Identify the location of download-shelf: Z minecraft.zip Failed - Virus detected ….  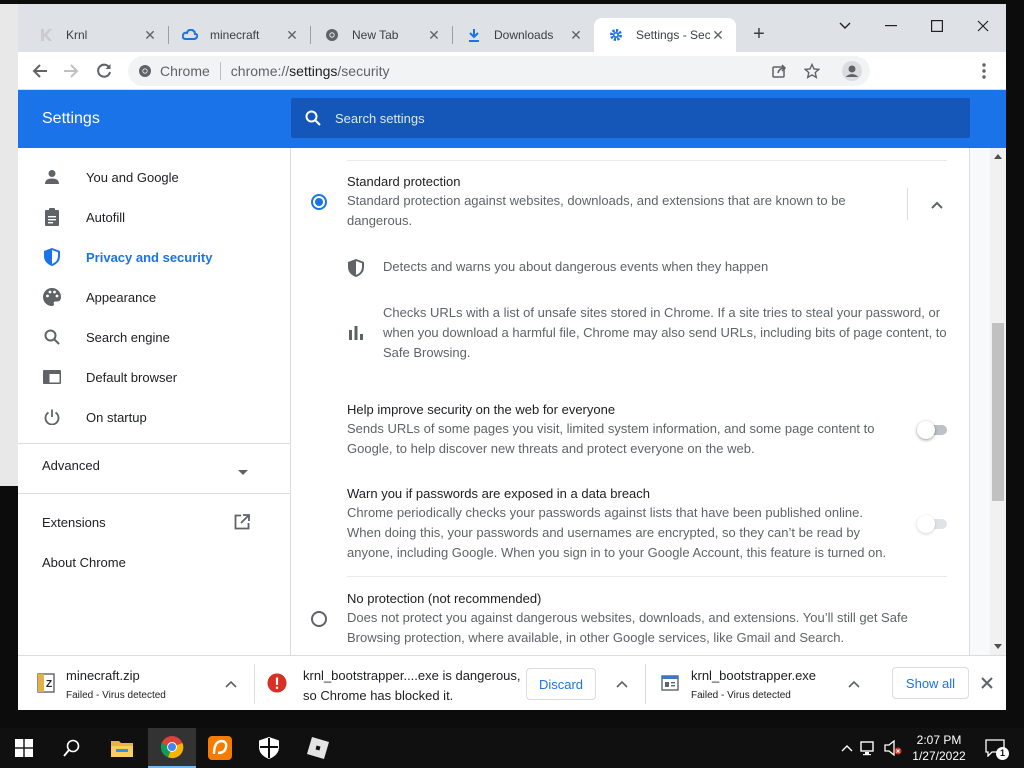
(512, 682).